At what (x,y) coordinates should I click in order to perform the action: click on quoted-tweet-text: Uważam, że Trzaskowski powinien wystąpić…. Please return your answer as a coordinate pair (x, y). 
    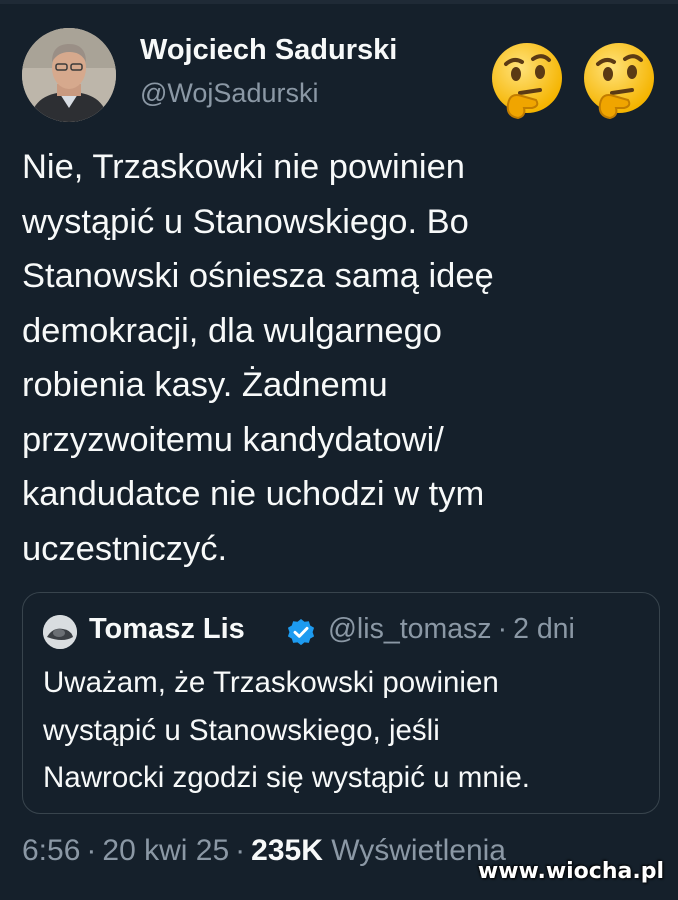
    Looking at the image, I should click on (348, 730).